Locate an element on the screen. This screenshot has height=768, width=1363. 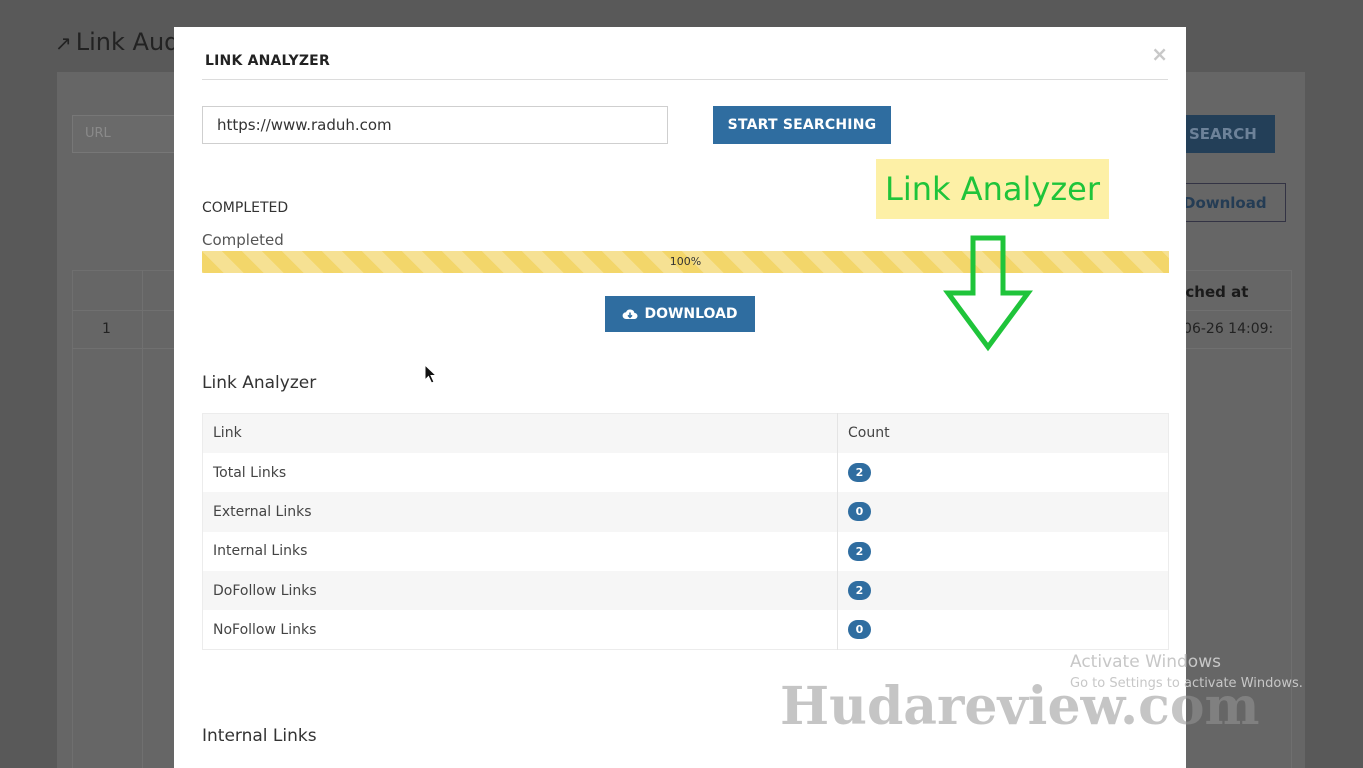
download-button-label: DOWNLOAD is located at coordinates (691, 314).